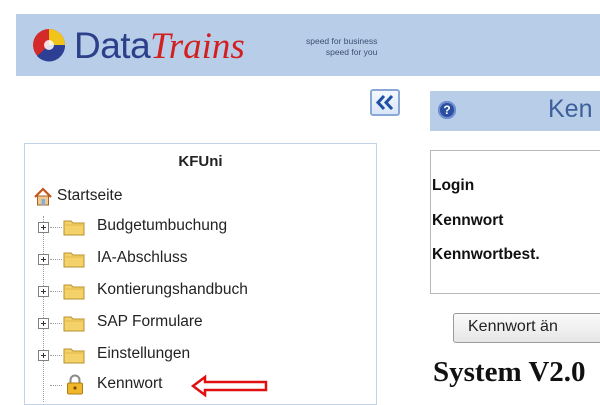  I want to click on lock-icon, so click(75, 384).